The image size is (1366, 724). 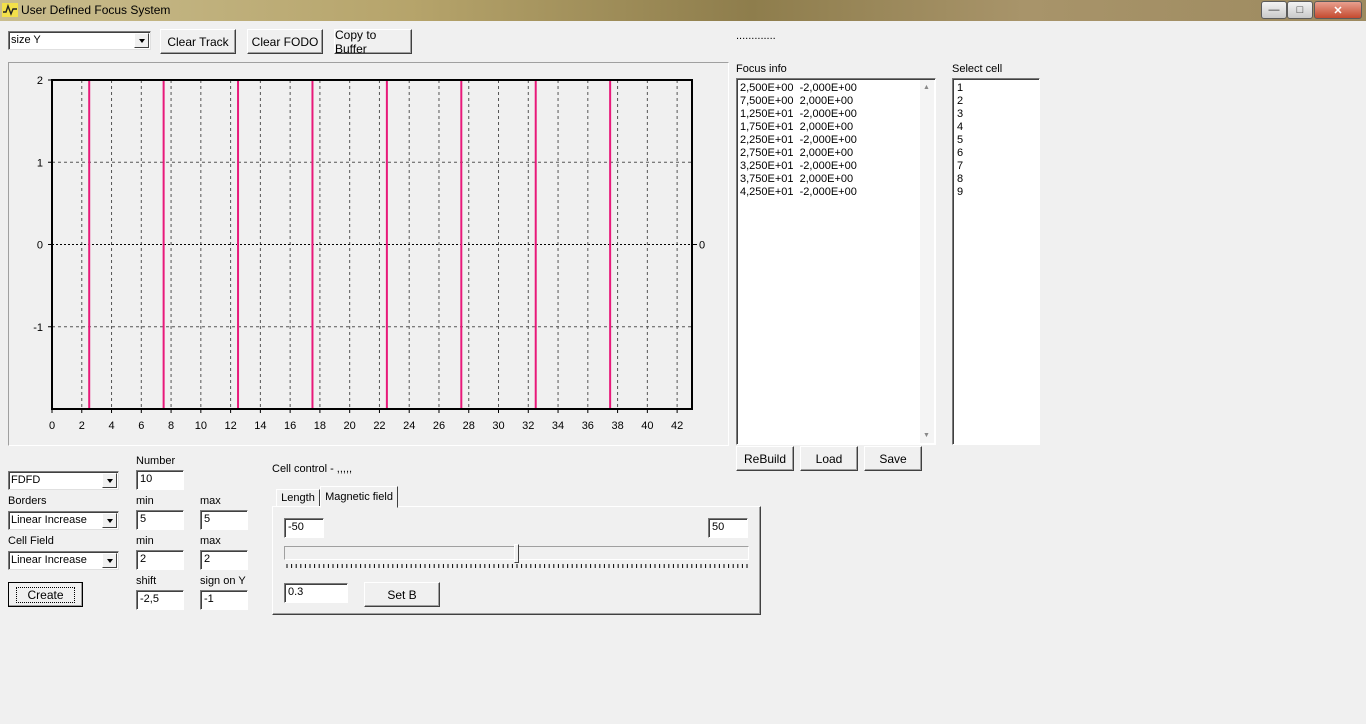 I want to click on close-button: ✕, so click(x=1338, y=10).